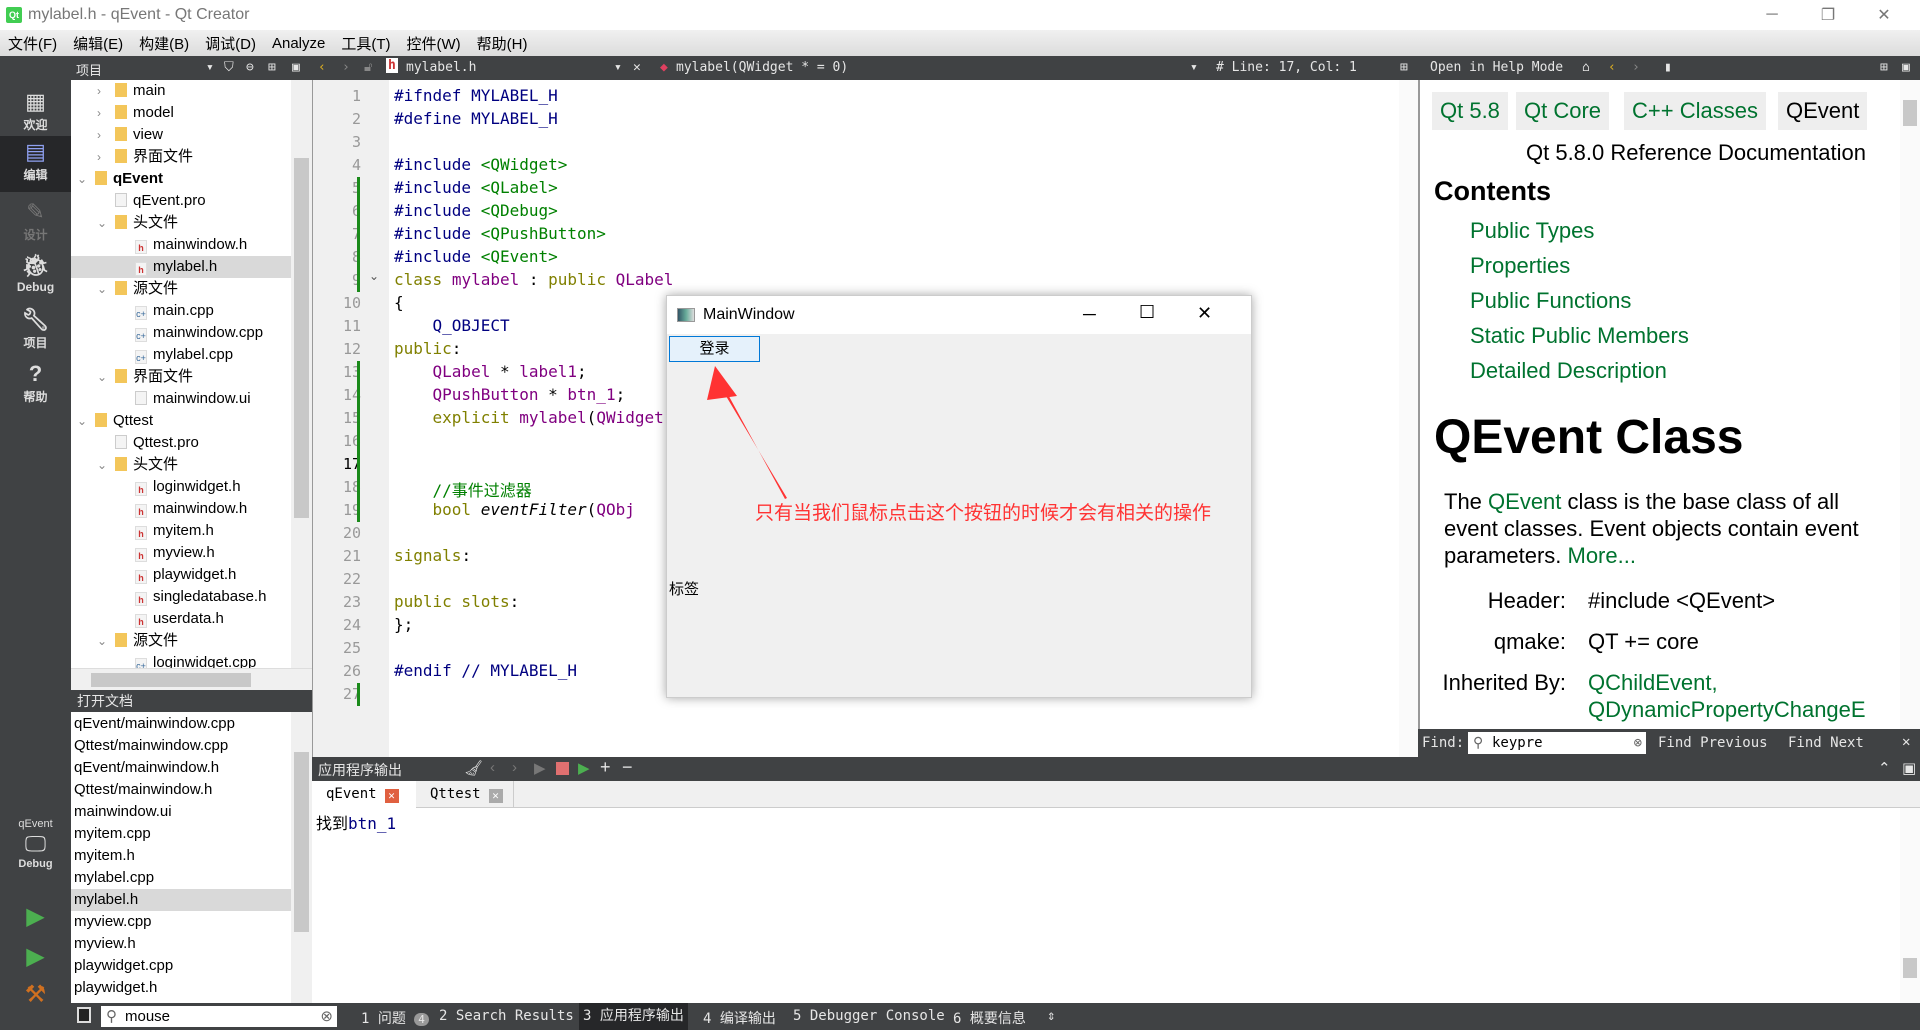 This screenshot has height=1034, width=1920. Describe the element at coordinates (181, 113) in the screenshot. I see `tree-item: › model` at that location.